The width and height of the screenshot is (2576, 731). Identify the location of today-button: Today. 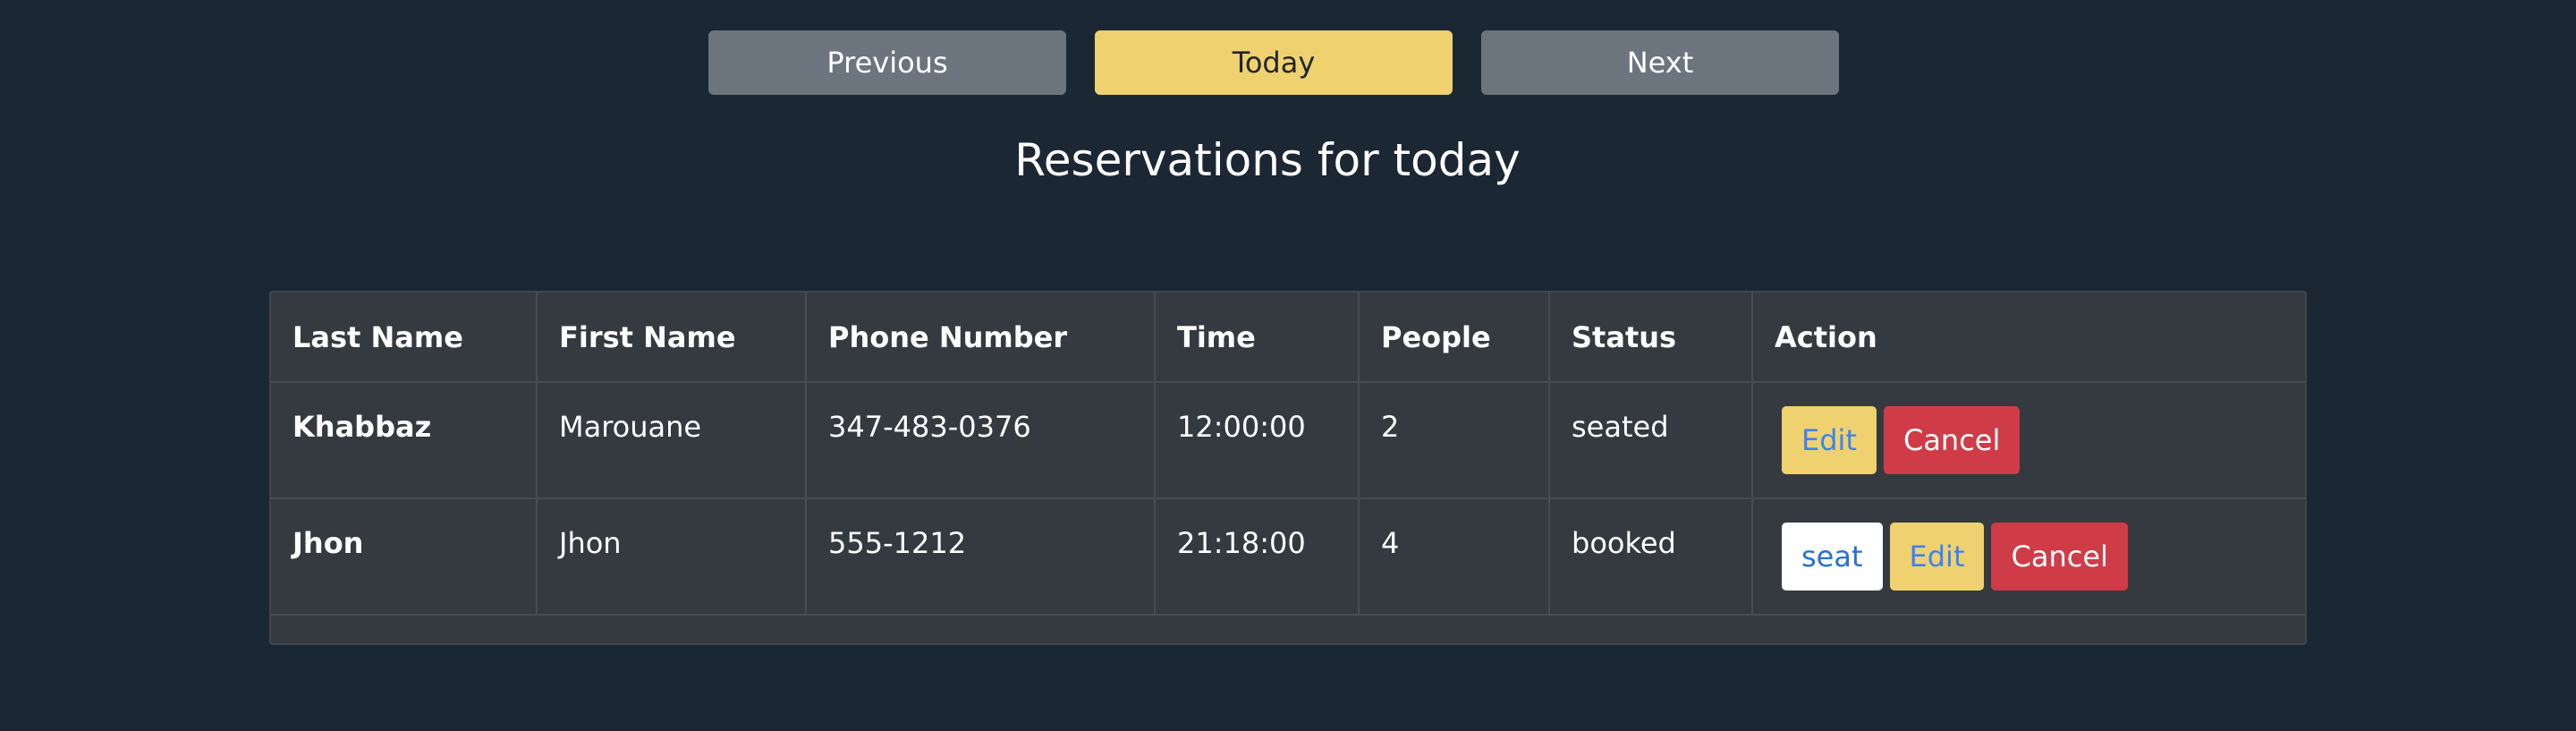
(1274, 63).